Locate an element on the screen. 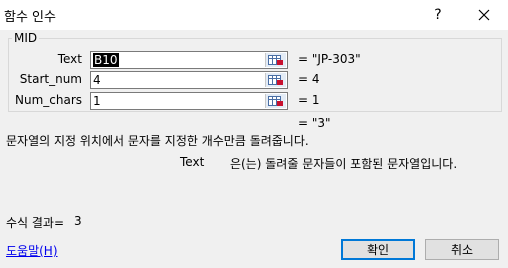  cancel-button: 취소 is located at coordinates (462, 249).